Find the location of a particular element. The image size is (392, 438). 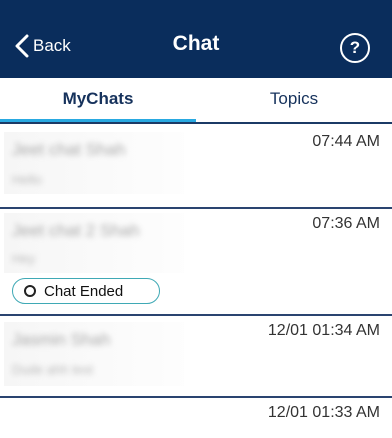

status-badge: Chat Ended is located at coordinates (86, 291).